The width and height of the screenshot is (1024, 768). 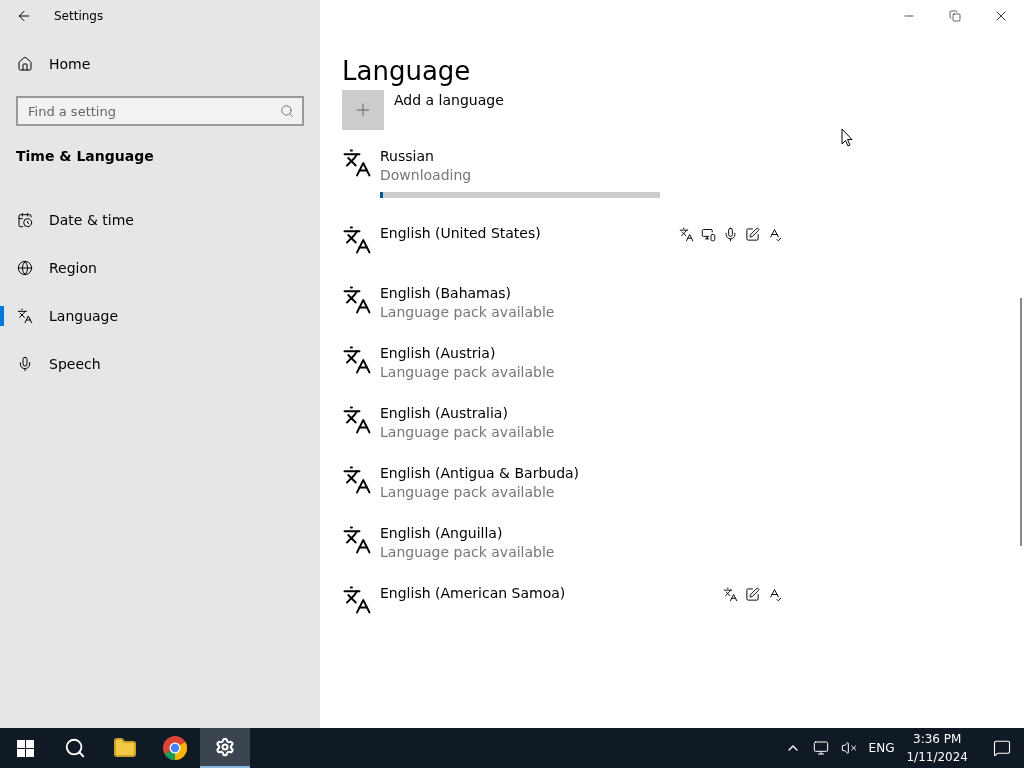 I want to click on search-field: Find a setting, so click(x=160, y=111).